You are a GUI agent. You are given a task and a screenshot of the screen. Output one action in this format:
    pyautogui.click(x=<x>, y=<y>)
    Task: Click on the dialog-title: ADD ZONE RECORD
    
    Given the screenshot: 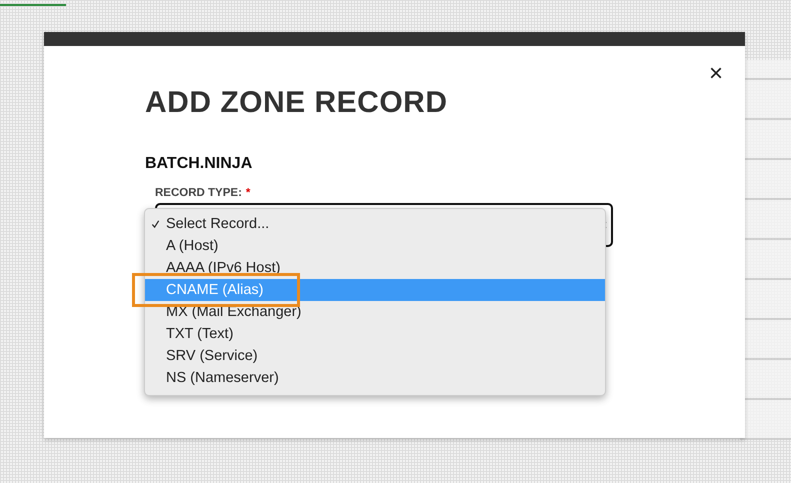 What is the action you would take?
    pyautogui.click(x=297, y=103)
    